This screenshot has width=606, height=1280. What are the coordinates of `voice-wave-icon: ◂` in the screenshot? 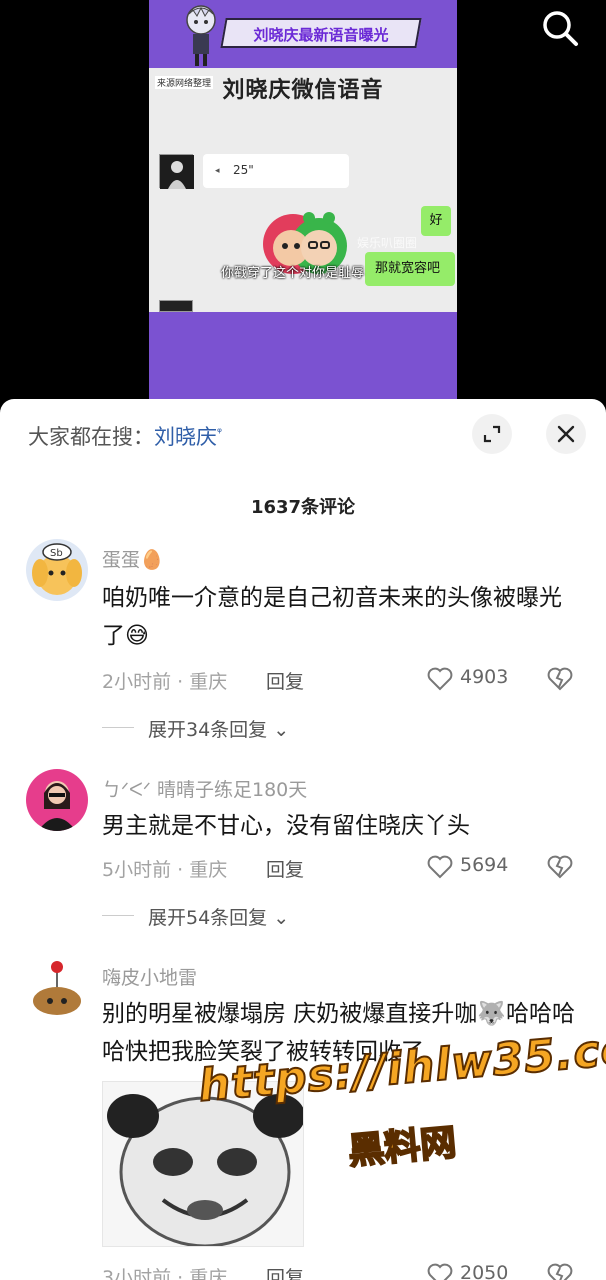 It's located at (217, 171).